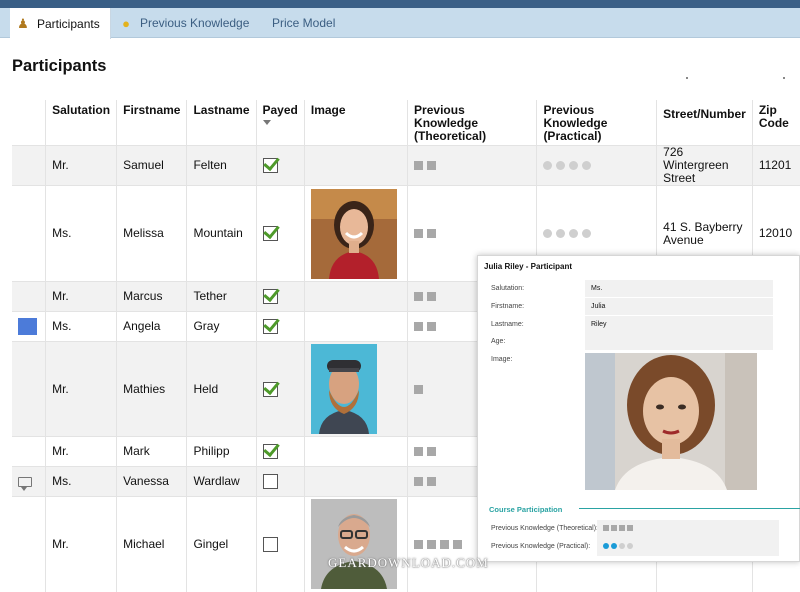 The width and height of the screenshot is (800, 592). What do you see at coordinates (152, 326) in the screenshot?
I see `cell-firstname: Angela` at bounding box center [152, 326].